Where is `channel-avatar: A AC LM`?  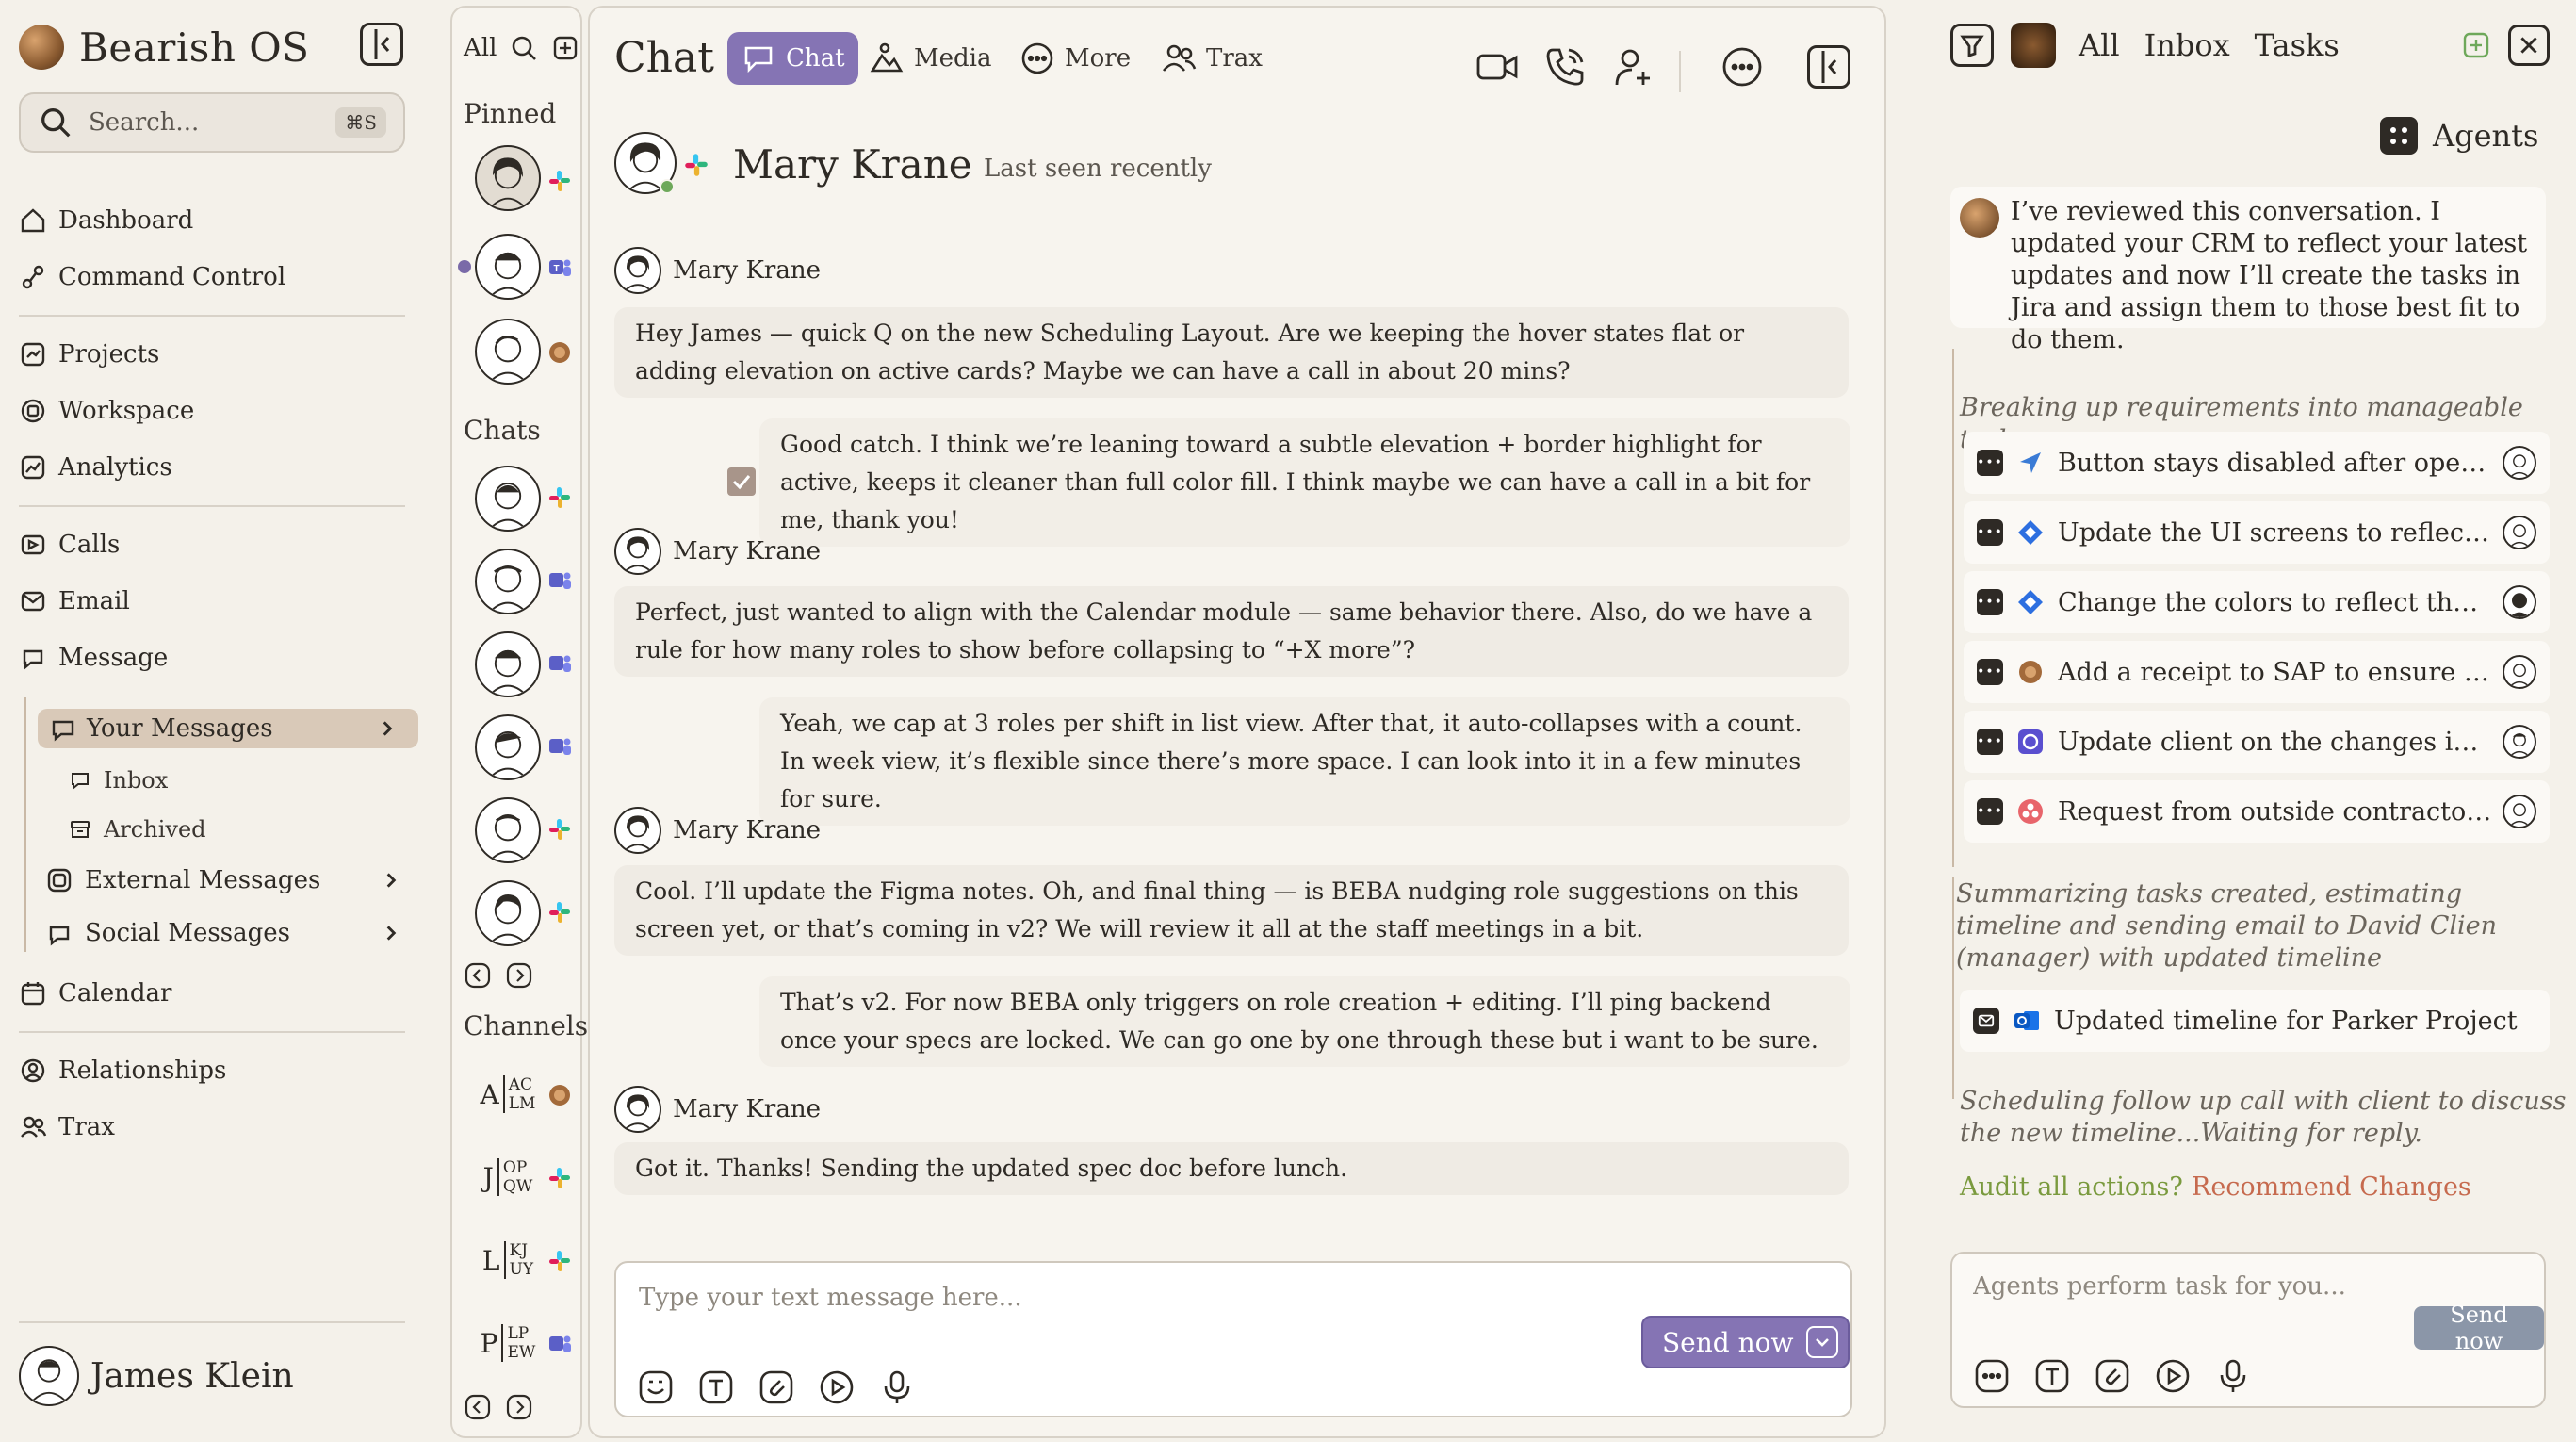 channel-avatar: A AC LM is located at coordinates (508, 1094).